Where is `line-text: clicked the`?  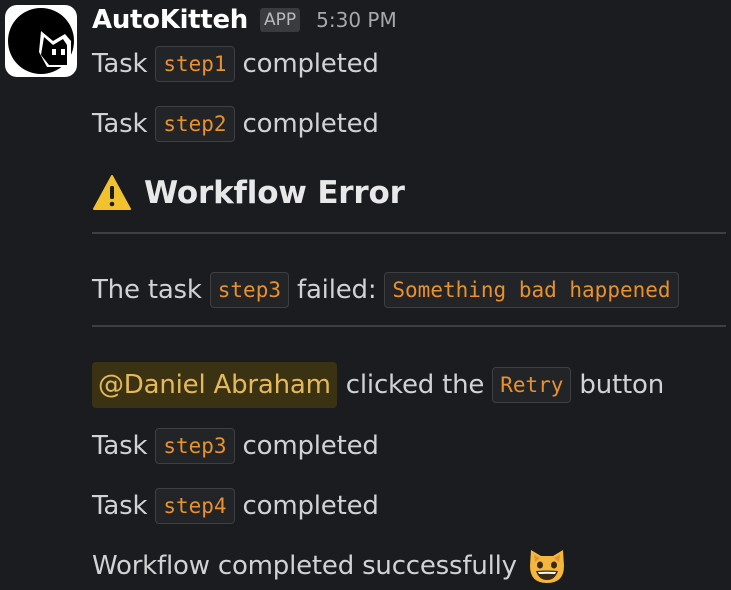
line-text: clicked the is located at coordinates (415, 385).